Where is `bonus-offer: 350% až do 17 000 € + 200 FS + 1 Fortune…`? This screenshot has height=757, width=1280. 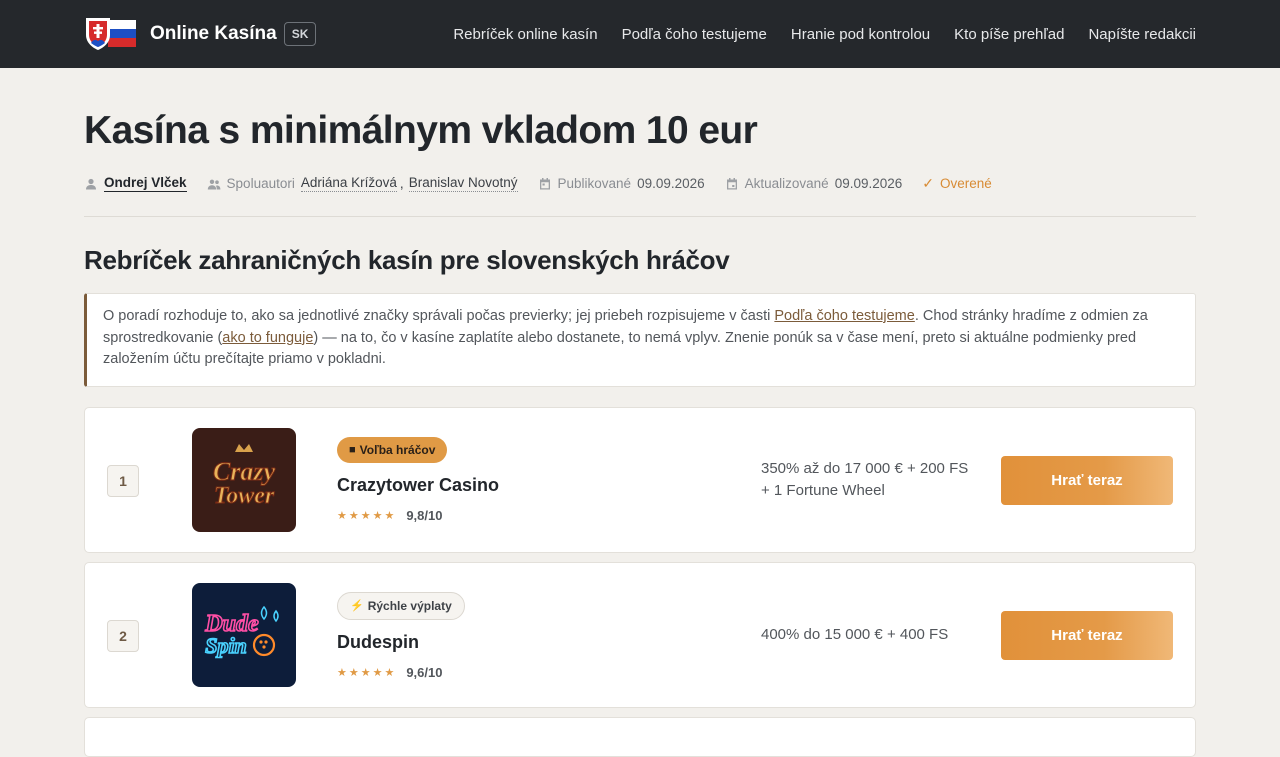 bonus-offer: 350% až do 17 000 € + 200 FS + 1 Fortune… is located at coordinates (876, 480).